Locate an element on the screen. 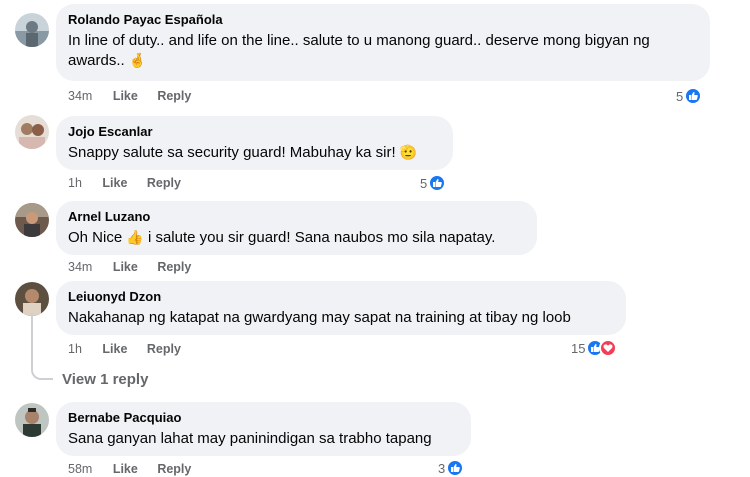 Image resolution: width=750 pixels, height=477 pixels. saluting-face-emoji: 🫡 is located at coordinates (408, 153).